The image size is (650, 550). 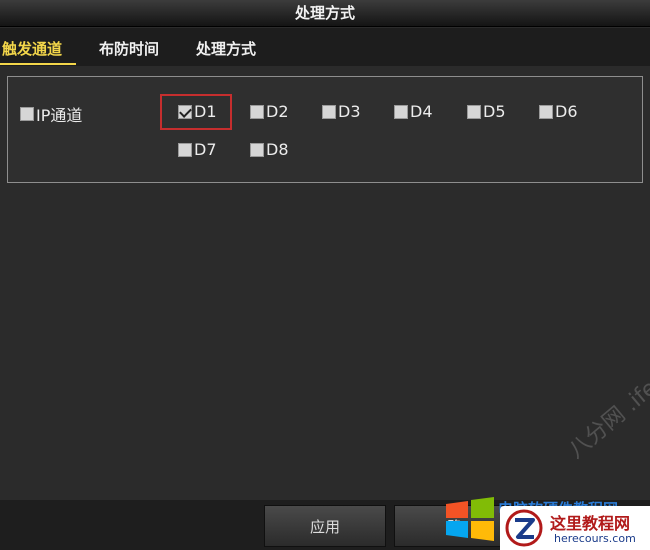 I want to click on herecours-logo-icon, so click(x=524, y=528).